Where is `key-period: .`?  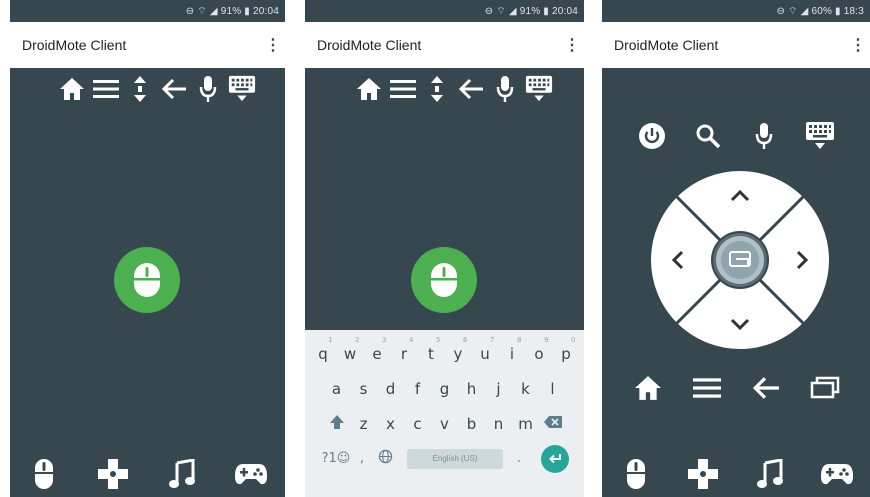 key-period: . is located at coordinates (519, 458).